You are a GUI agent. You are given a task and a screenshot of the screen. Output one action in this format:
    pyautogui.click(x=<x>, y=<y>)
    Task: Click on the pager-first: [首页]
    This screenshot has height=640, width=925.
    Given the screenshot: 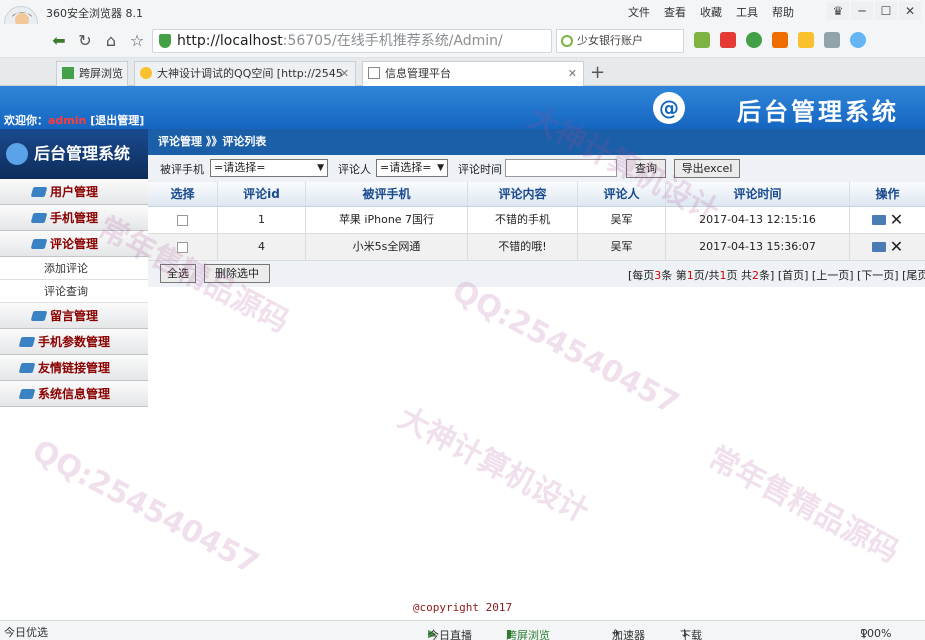 What is the action you would take?
    pyautogui.click(x=793, y=275)
    